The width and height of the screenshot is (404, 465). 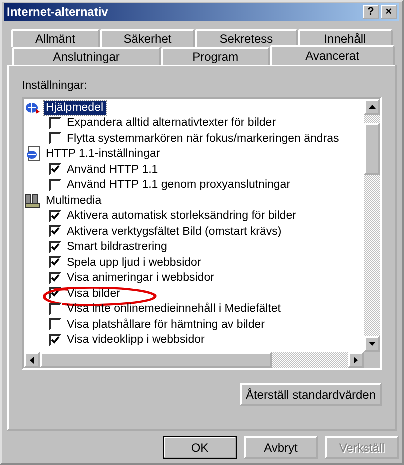 I want to click on vertical-scrollbar, so click(x=372, y=225).